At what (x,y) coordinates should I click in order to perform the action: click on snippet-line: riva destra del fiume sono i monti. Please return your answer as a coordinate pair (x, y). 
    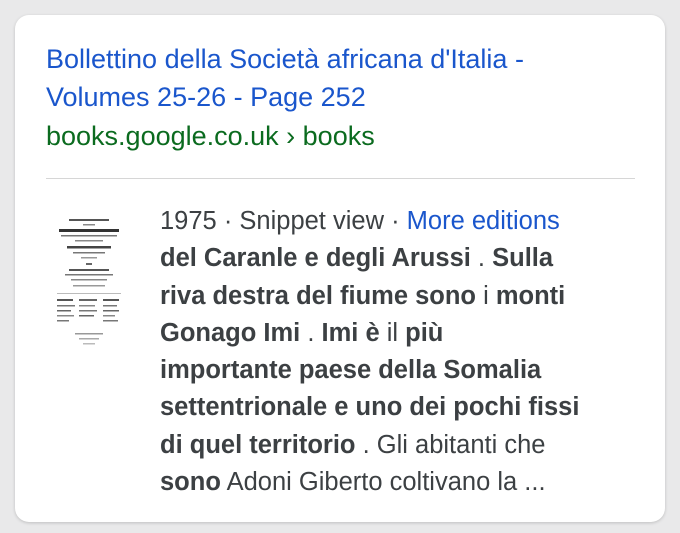
    Looking at the image, I should click on (400, 296).